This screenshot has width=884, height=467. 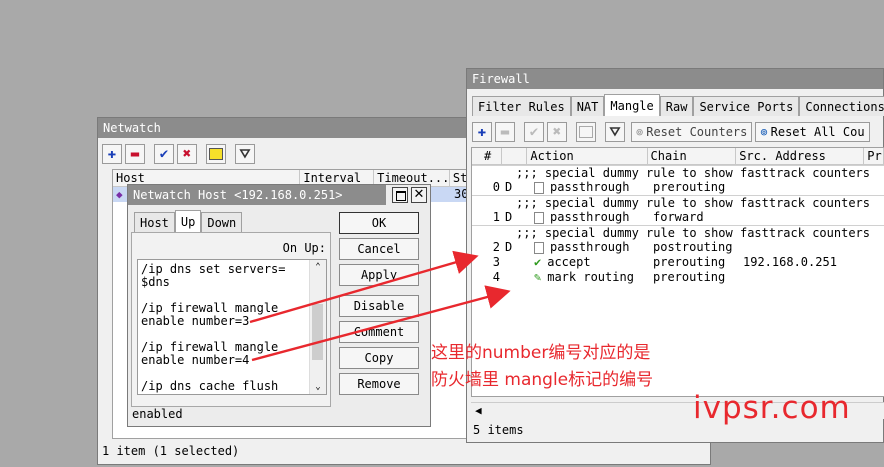 I want to click on rule-chain: forward, so click(x=678, y=217).